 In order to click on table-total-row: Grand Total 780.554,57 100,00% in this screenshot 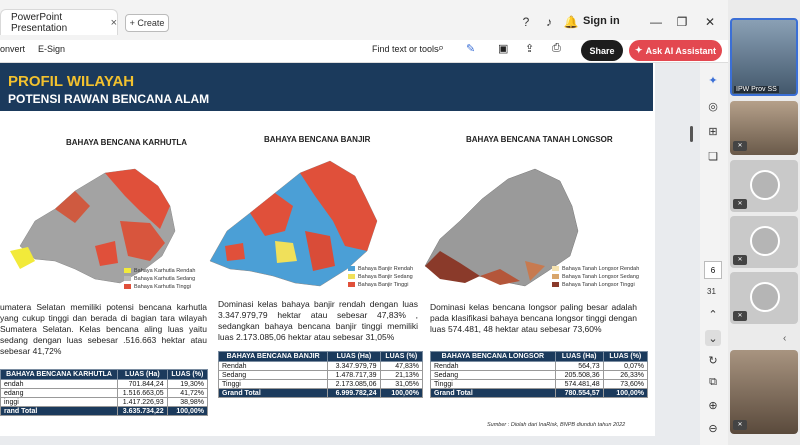, I will do `click(539, 393)`.